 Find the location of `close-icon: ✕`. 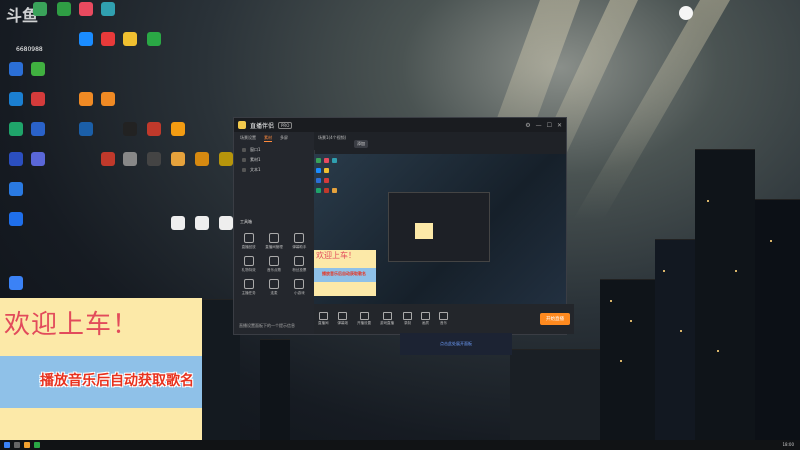

close-icon: ✕ is located at coordinates (559, 125).